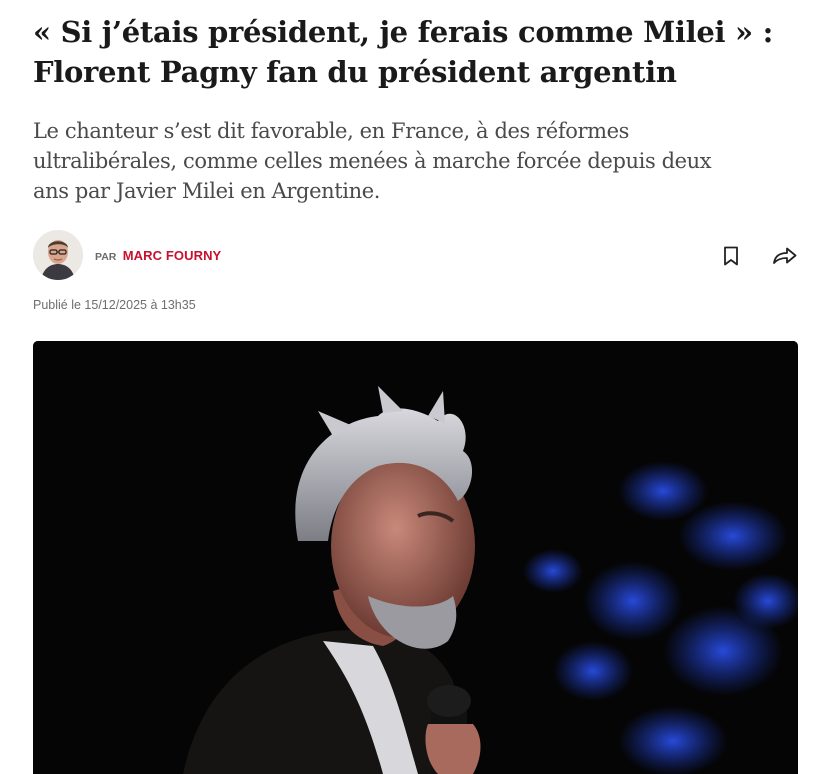 The width and height of the screenshot is (828, 774). I want to click on author-avatar-image, so click(58, 255).